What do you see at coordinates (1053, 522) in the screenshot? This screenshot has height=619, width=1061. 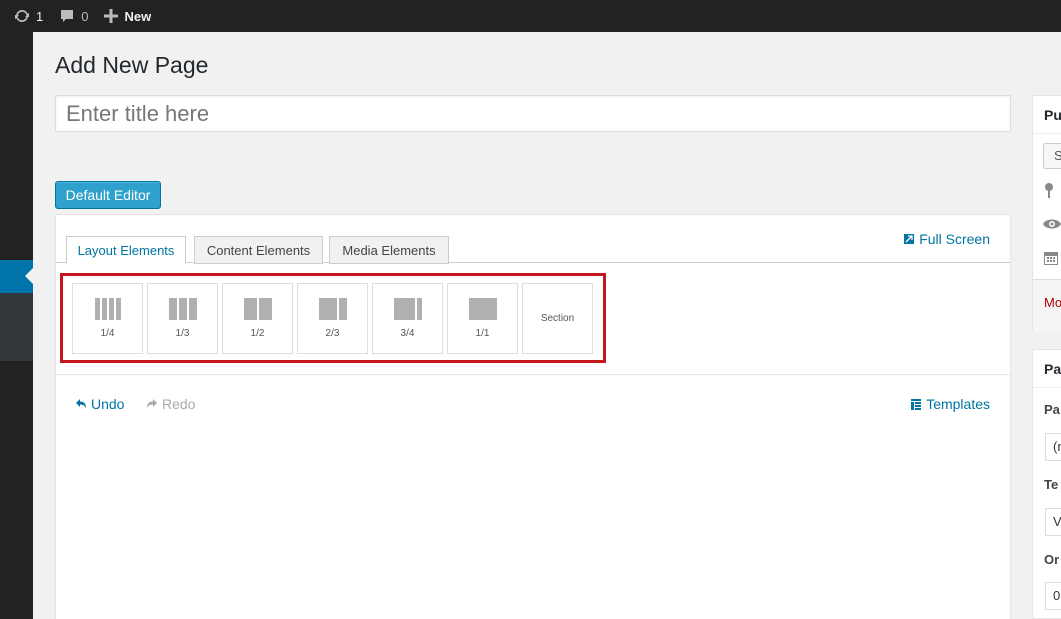 I see `template-select: V` at bounding box center [1053, 522].